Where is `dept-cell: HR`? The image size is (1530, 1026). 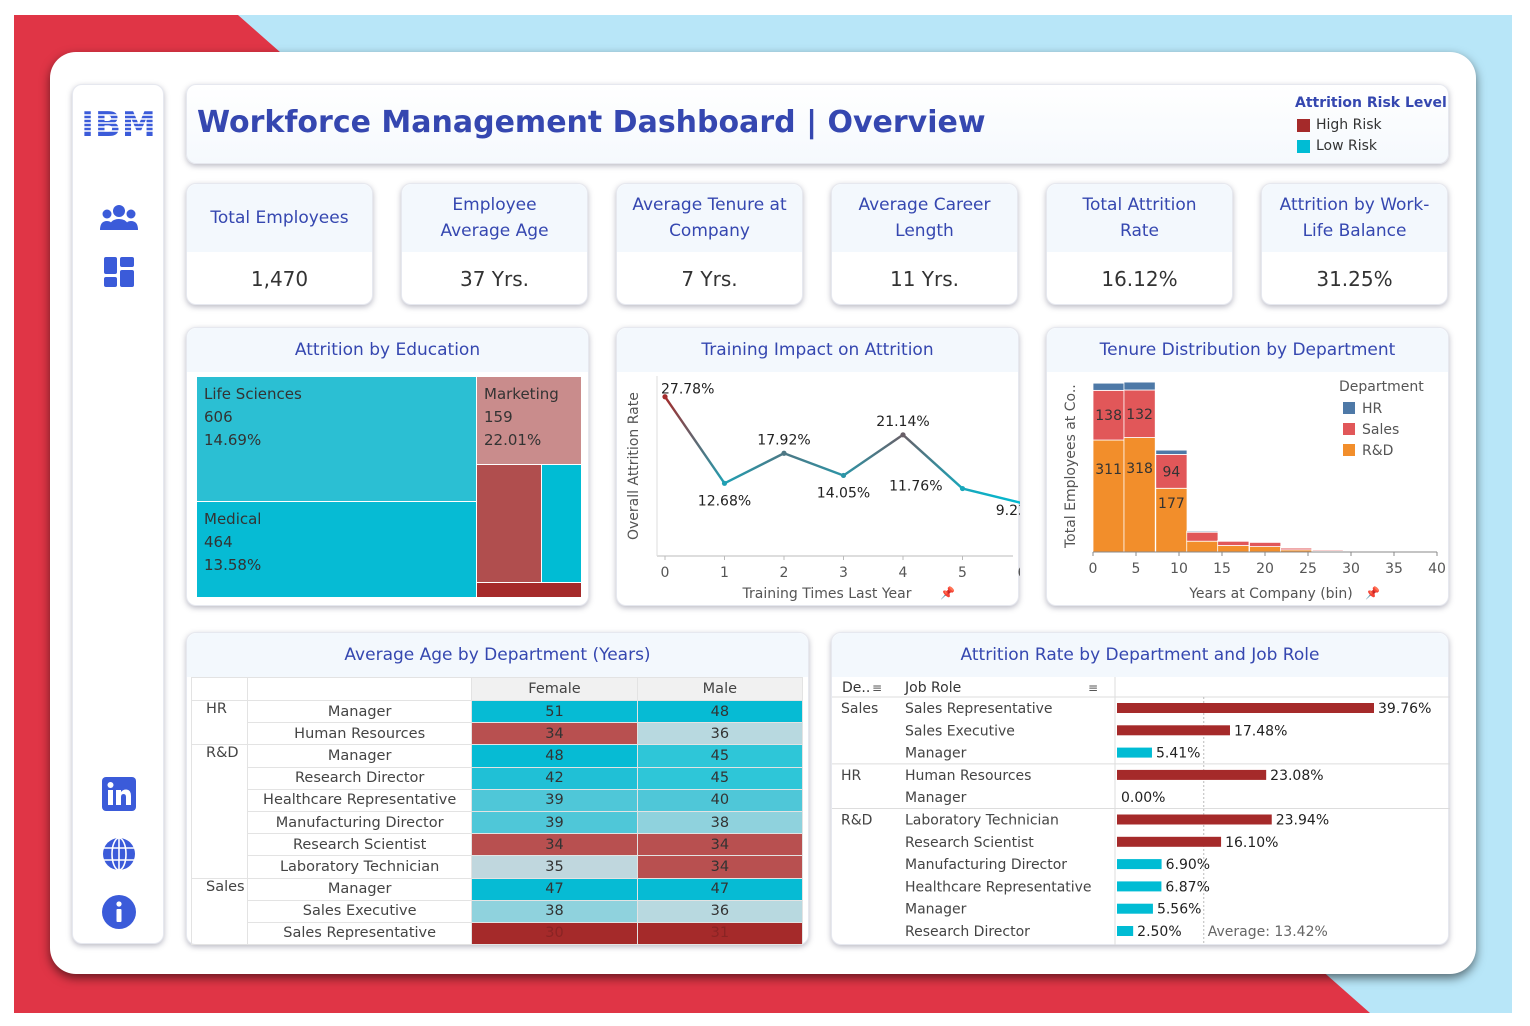 dept-cell: HR is located at coordinates (219, 722).